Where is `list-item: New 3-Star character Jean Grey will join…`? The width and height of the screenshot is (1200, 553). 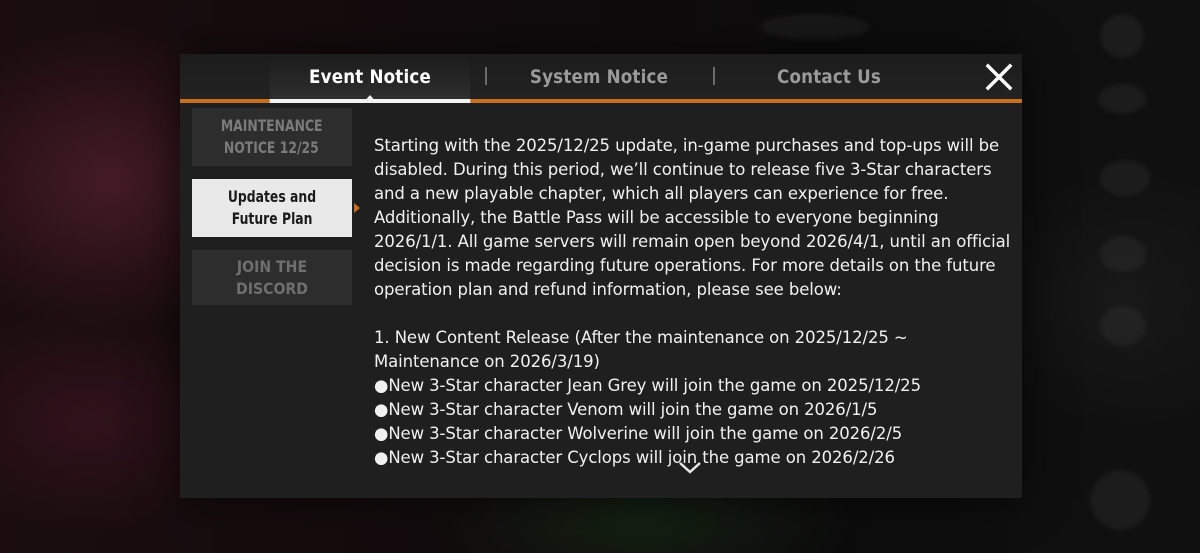
list-item: New 3-Star character Jean Grey will join… is located at coordinates (694, 386).